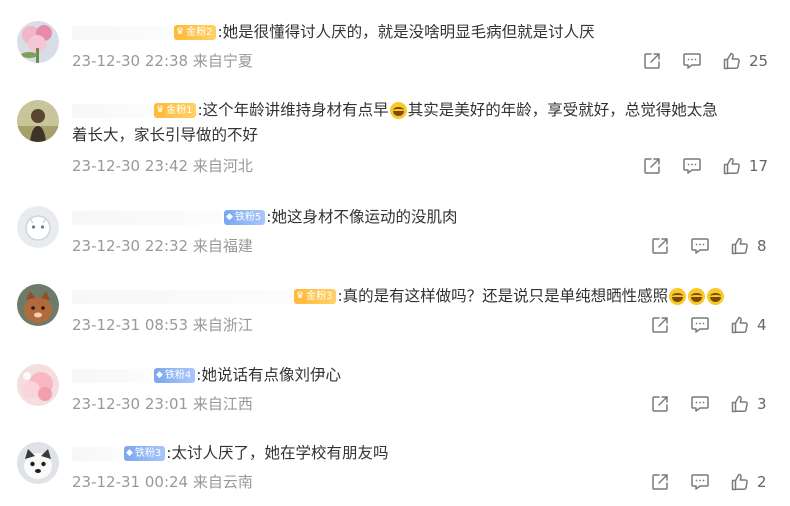 The image size is (790, 506). Describe the element at coordinates (315, 296) in the screenshot. I see `fan-badge: ♛ 金粉3` at that location.